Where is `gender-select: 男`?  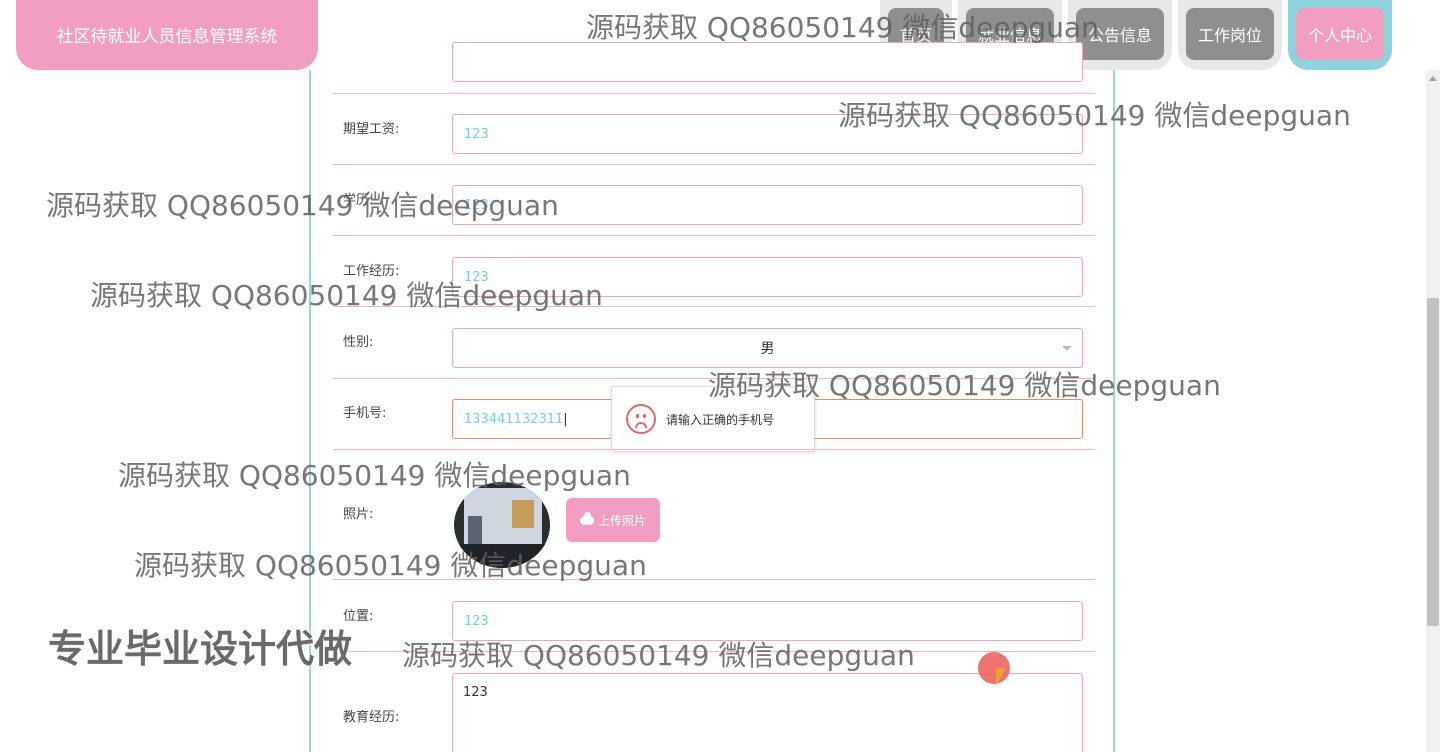 gender-select: 男 is located at coordinates (767, 348).